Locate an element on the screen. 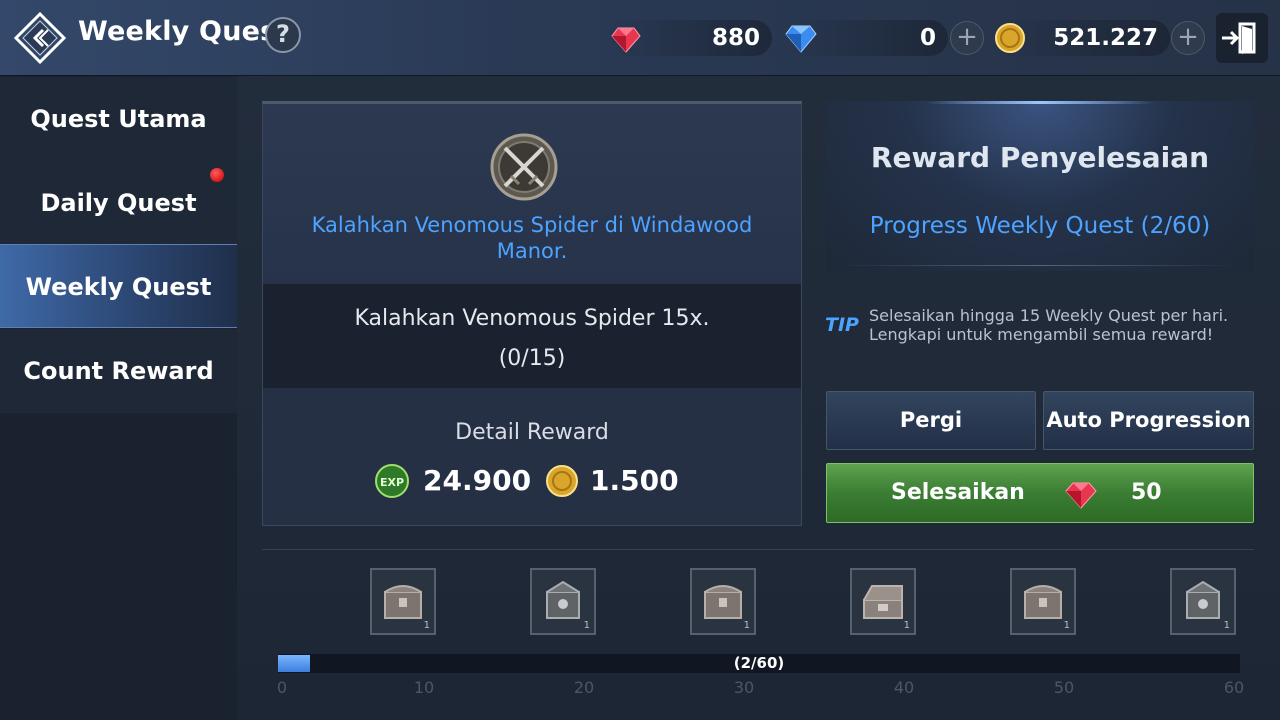 The width and height of the screenshot is (1280, 720). progress-tick: 20 is located at coordinates (584, 687).